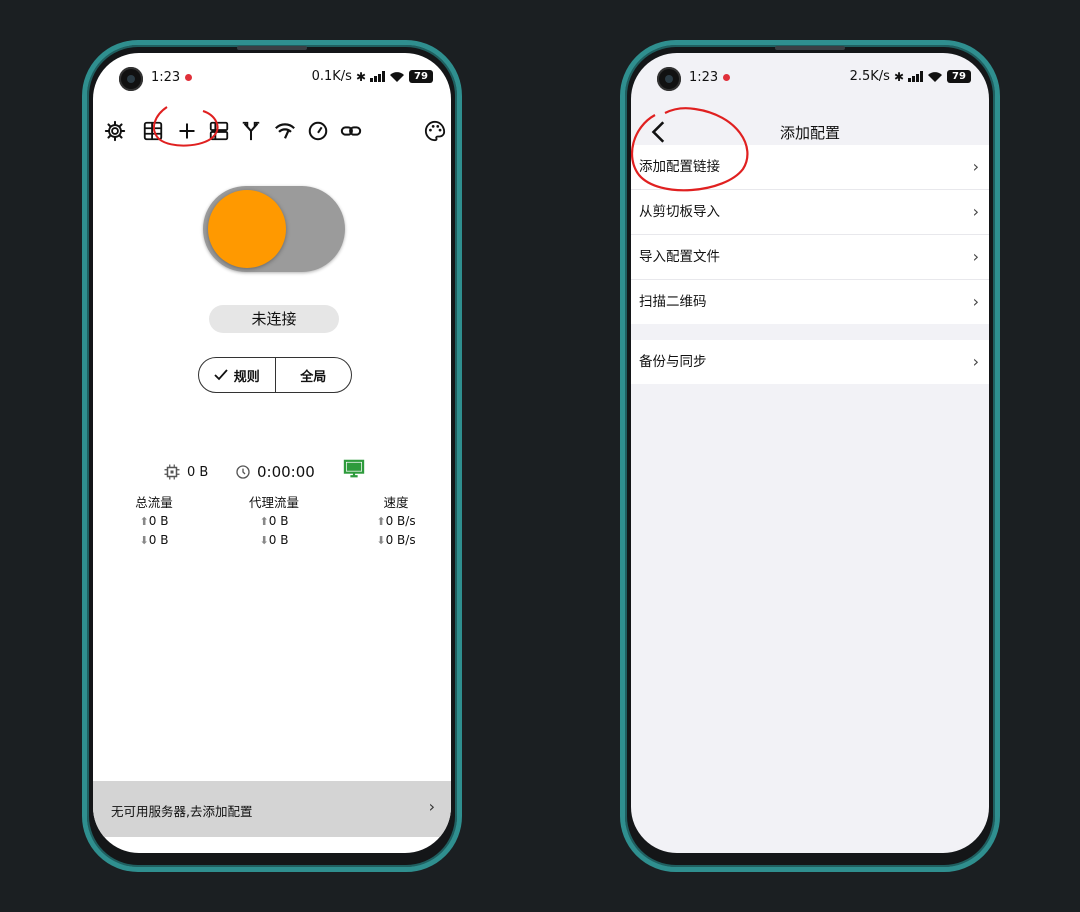  What do you see at coordinates (810, 212) in the screenshot?
I see `menu-item-clipboard: 从剪切板导入 ›` at bounding box center [810, 212].